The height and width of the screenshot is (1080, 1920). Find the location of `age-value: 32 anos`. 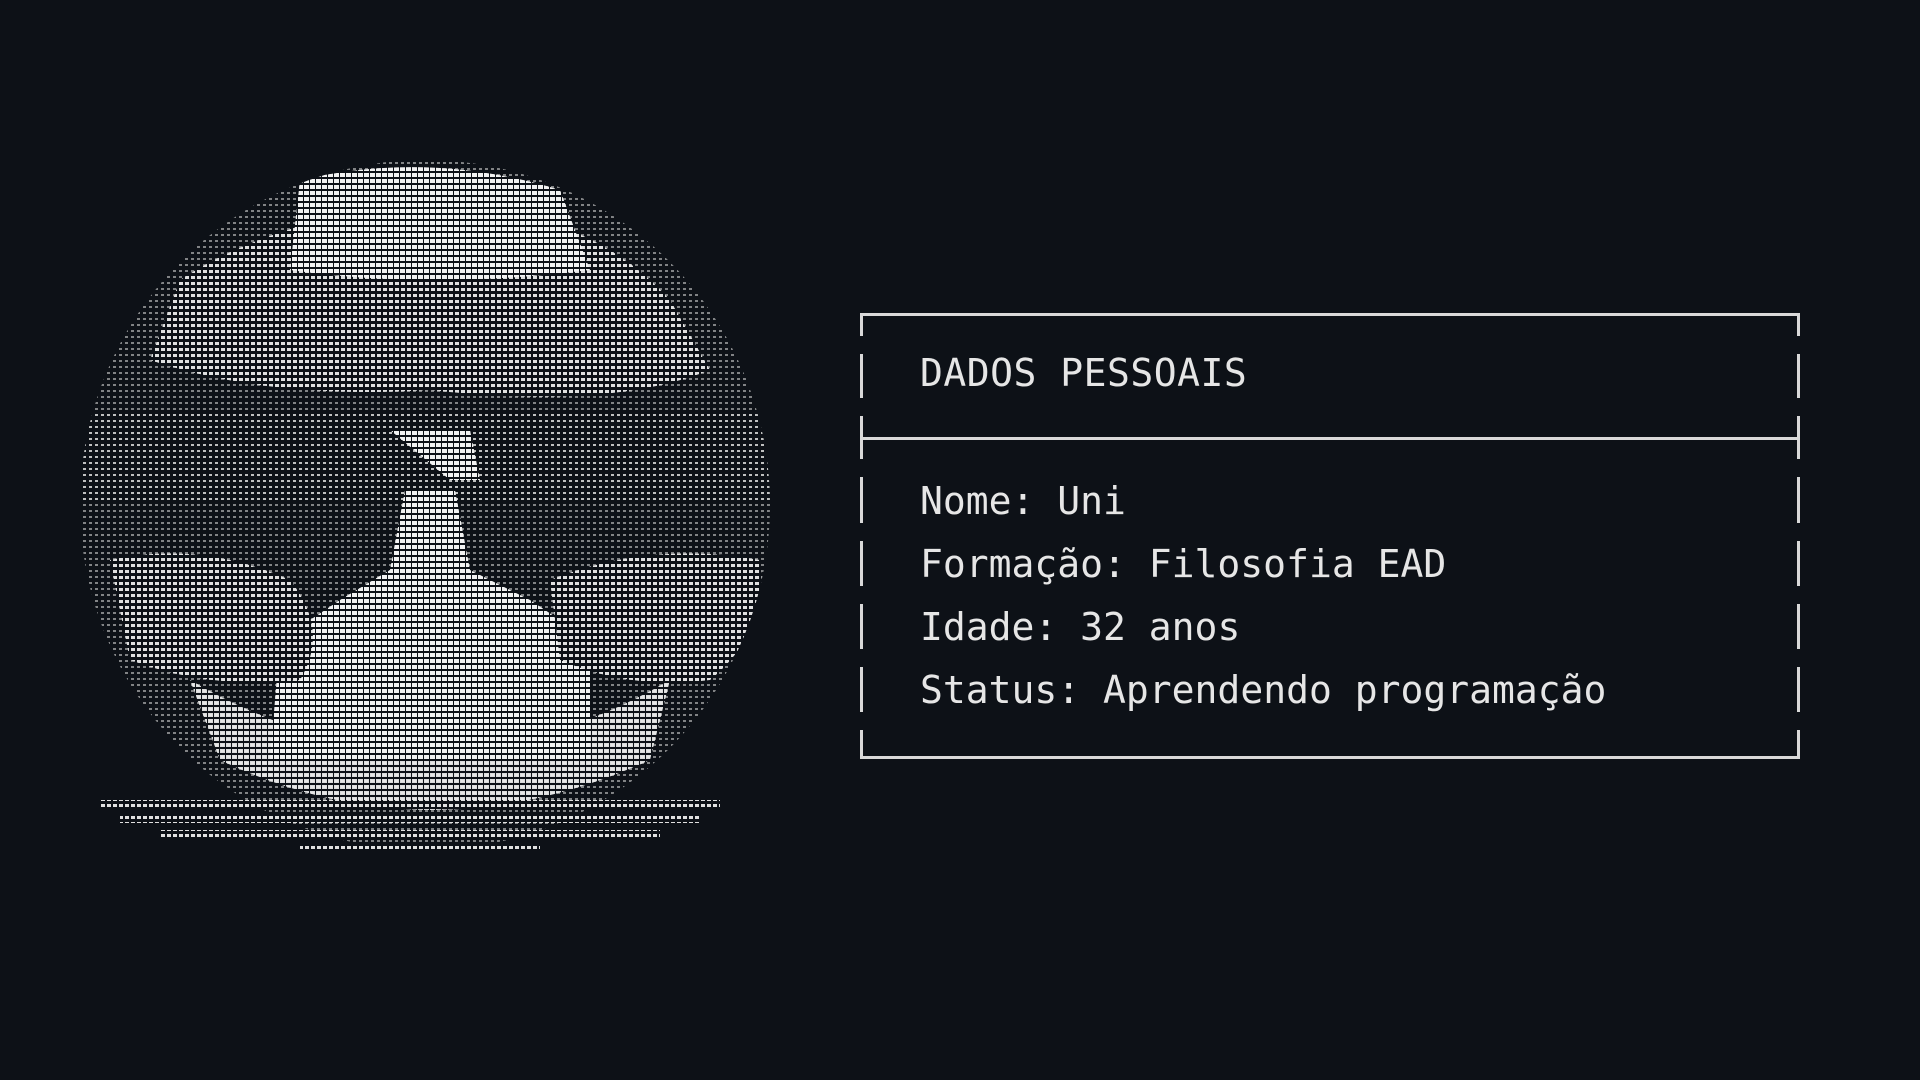

age-value: 32 anos is located at coordinates (1160, 627).